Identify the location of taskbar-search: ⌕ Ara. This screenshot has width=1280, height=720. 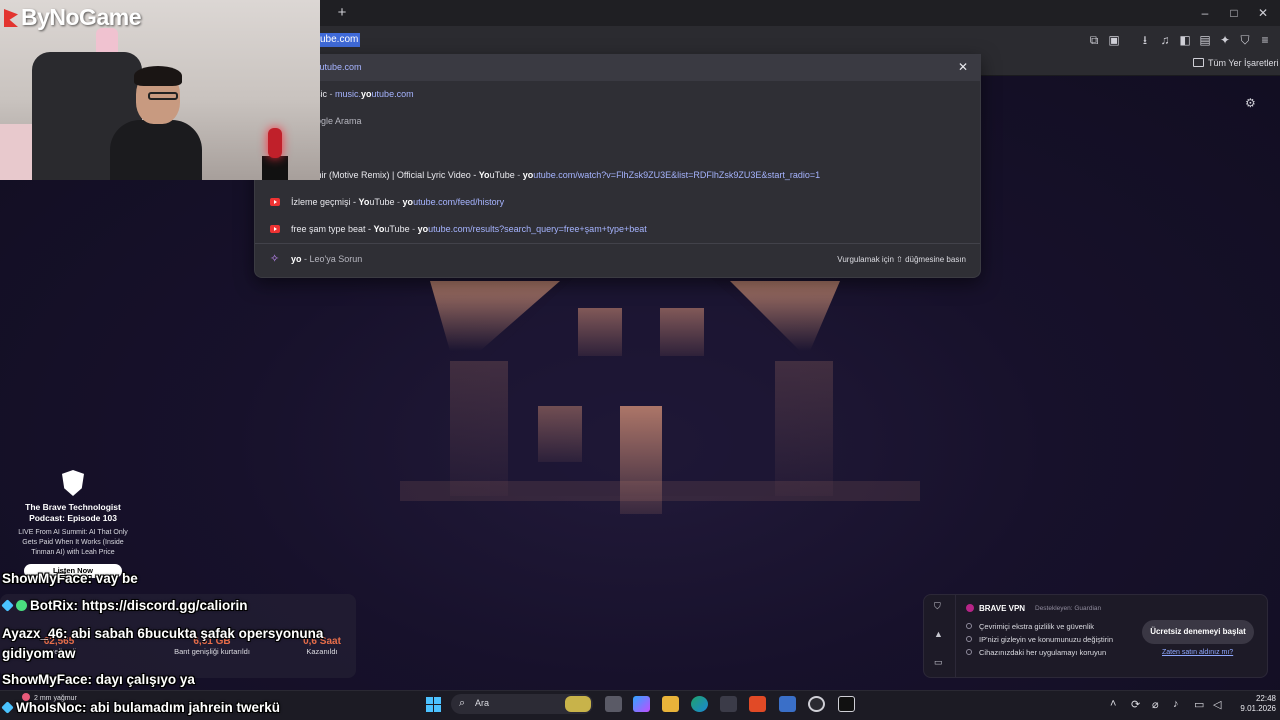
(522, 704).